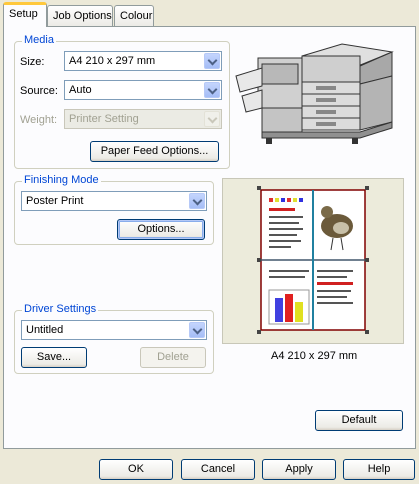 The width and height of the screenshot is (419, 484). Describe the element at coordinates (136, 469) in the screenshot. I see `ok-button: OK` at that location.